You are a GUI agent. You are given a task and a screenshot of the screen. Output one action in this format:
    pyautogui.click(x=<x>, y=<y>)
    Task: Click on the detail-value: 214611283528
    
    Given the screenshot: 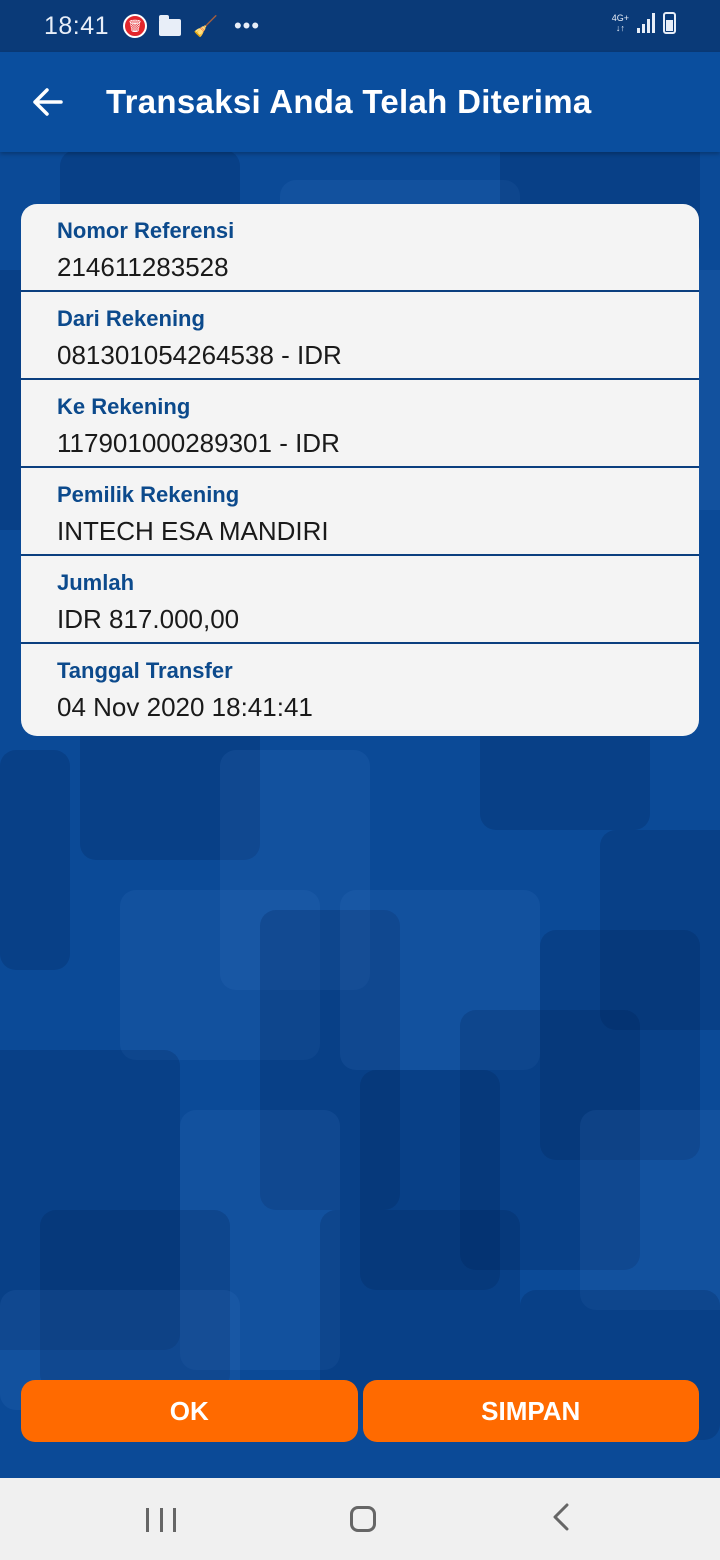 What is the action you would take?
    pyautogui.click(x=143, y=267)
    